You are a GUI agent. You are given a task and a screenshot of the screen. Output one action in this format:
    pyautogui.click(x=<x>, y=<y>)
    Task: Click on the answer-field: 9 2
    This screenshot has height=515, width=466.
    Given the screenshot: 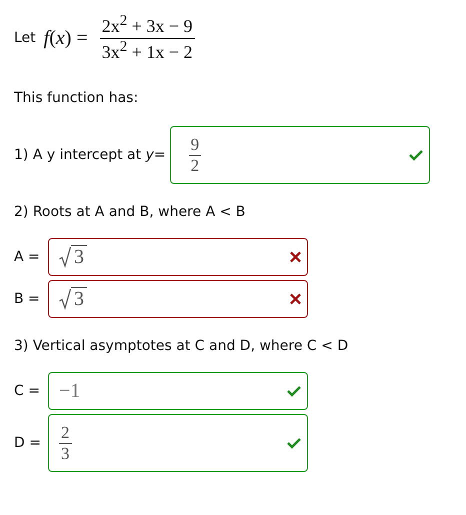 What is the action you would take?
    pyautogui.click(x=300, y=155)
    